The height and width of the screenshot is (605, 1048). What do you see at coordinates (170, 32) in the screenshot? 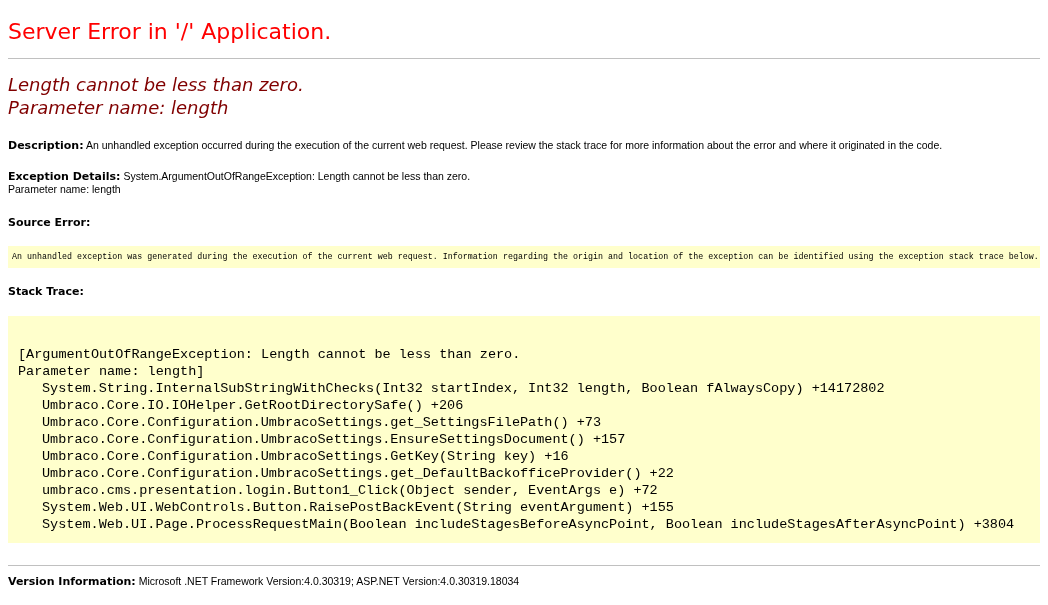
I see `page-title: Server Error in '/' Application.` at bounding box center [170, 32].